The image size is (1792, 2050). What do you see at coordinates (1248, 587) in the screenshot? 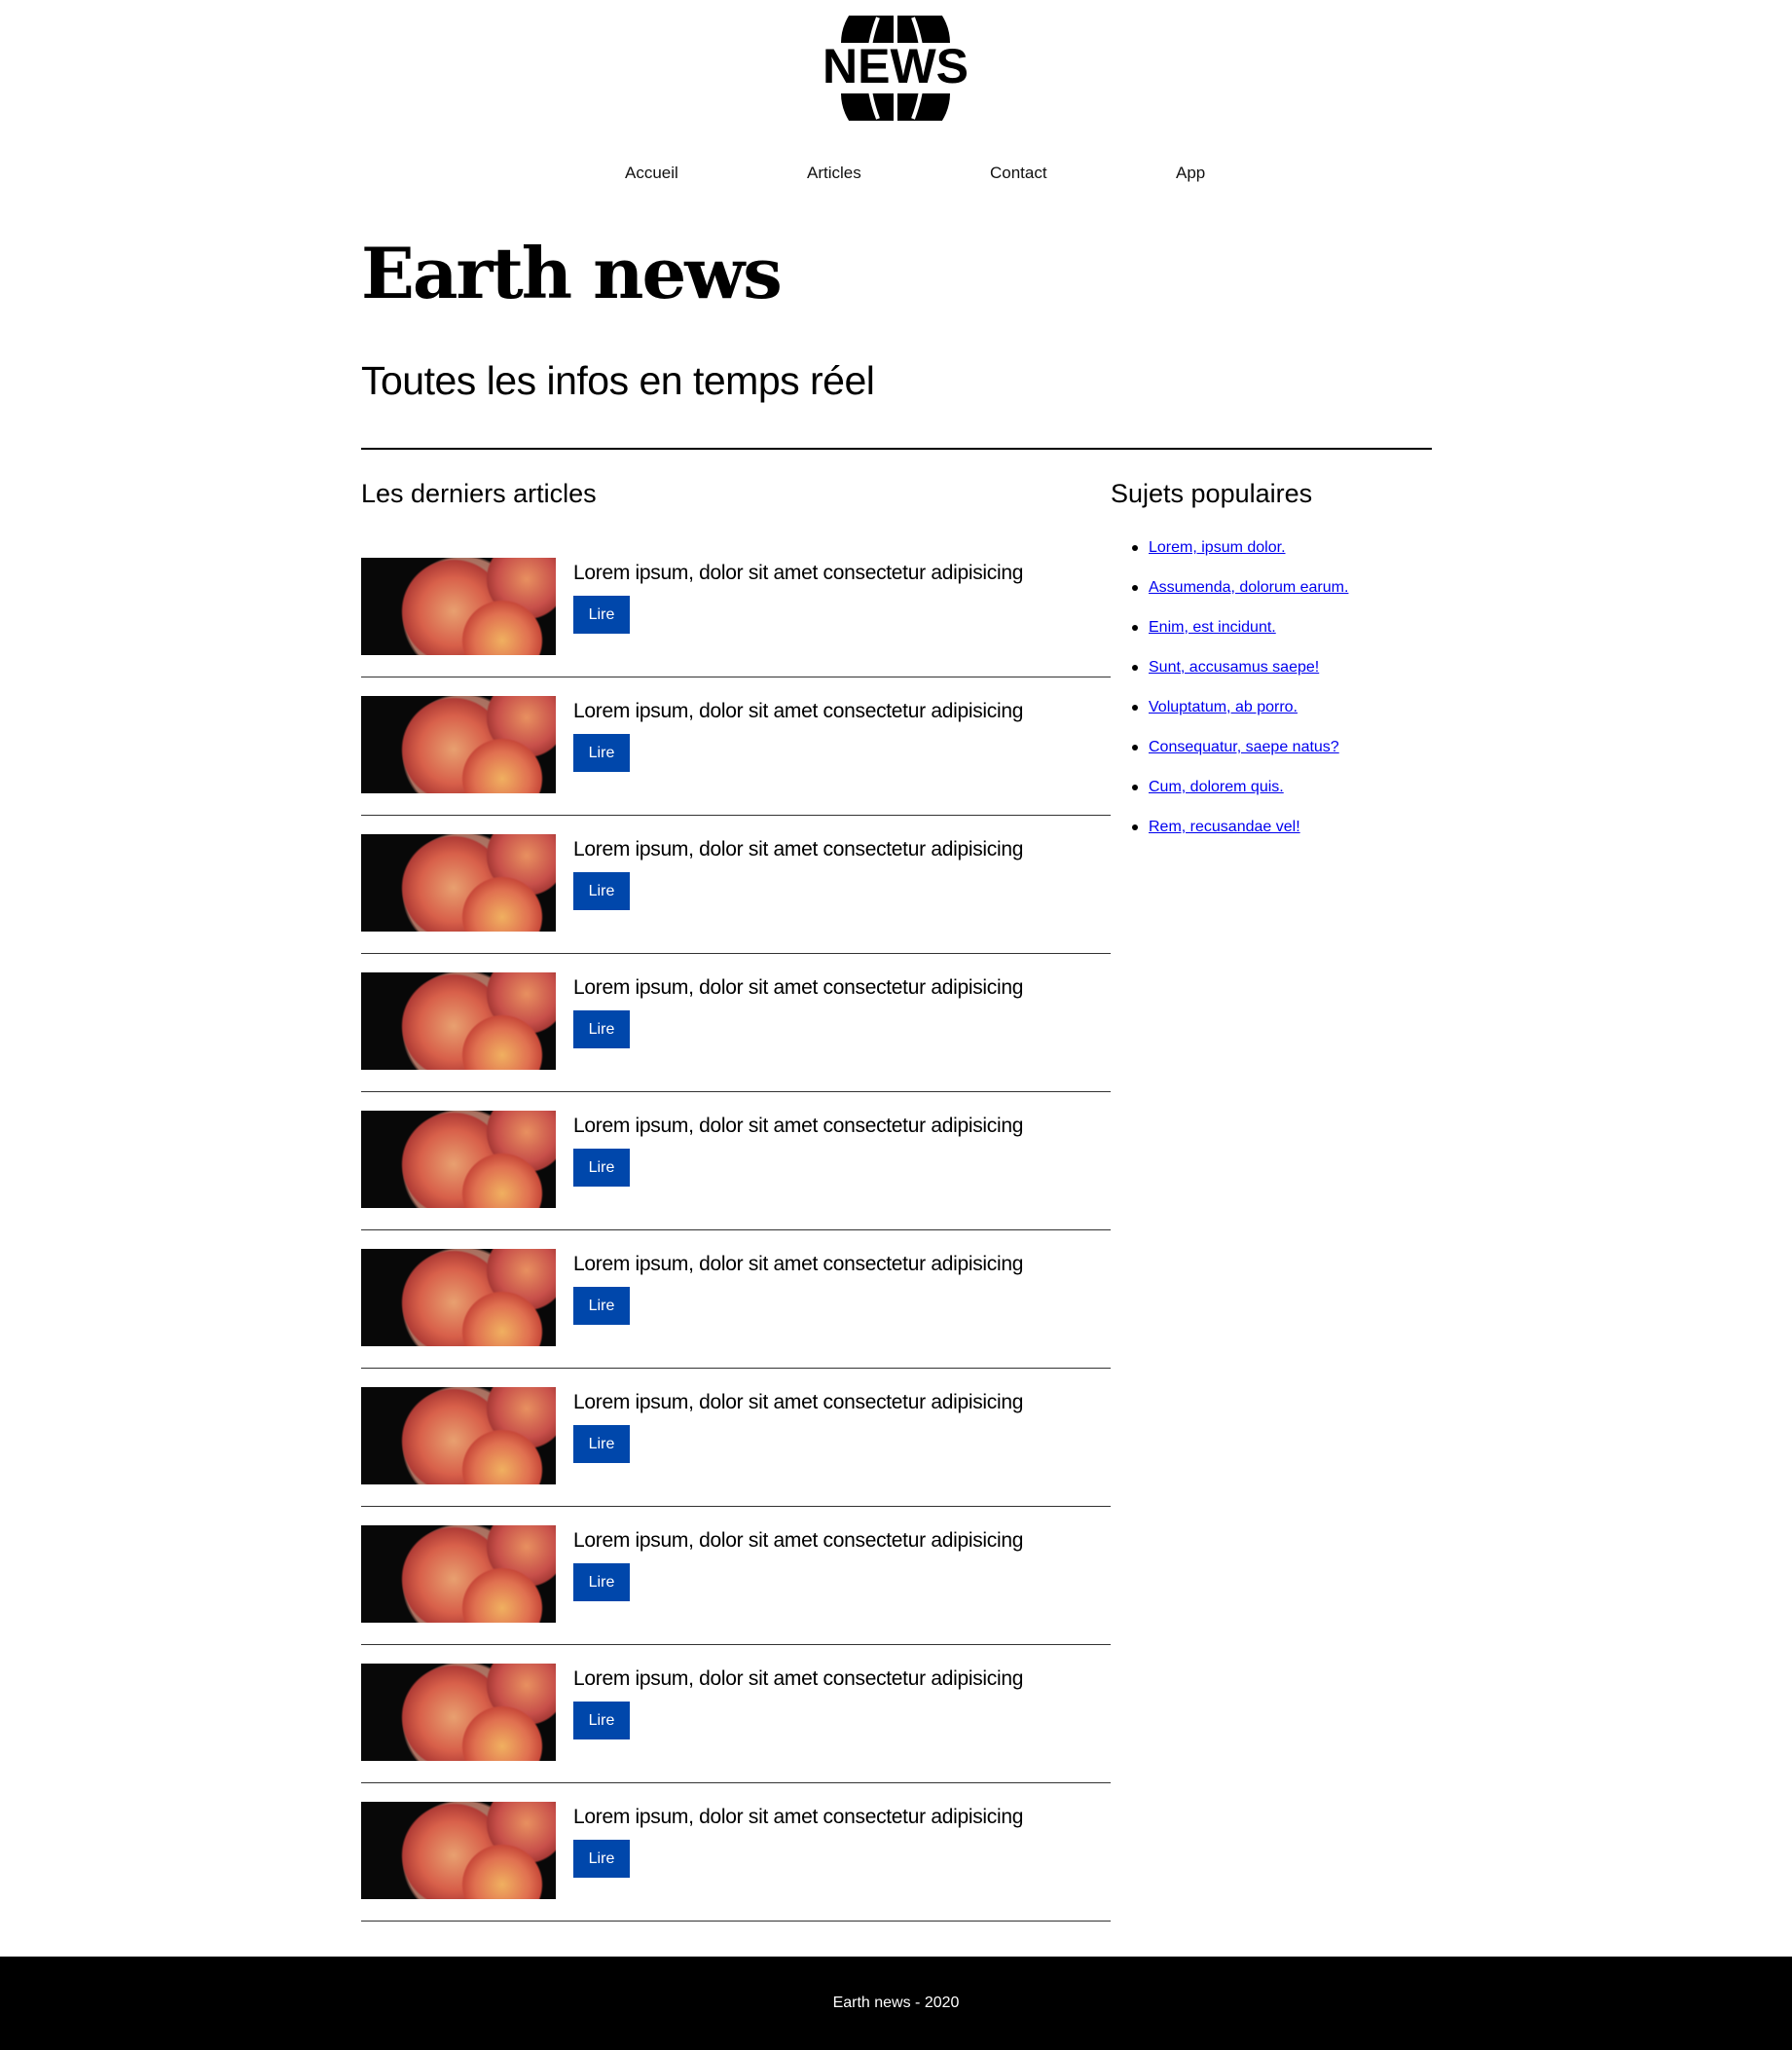
I see `topic-link: Assumenda, dolorum earum.` at bounding box center [1248, 587].